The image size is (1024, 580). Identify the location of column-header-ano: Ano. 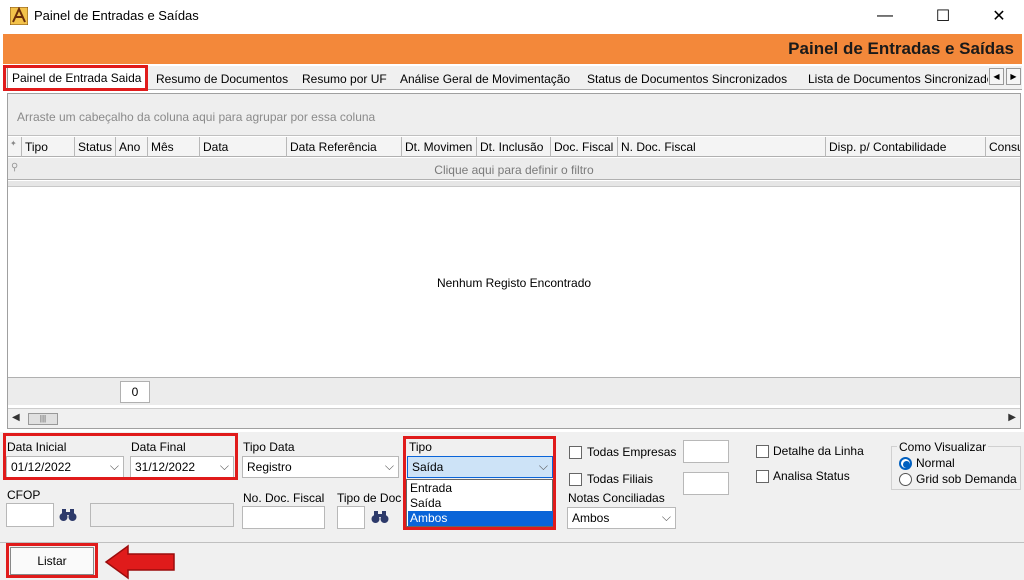
(132, 147).